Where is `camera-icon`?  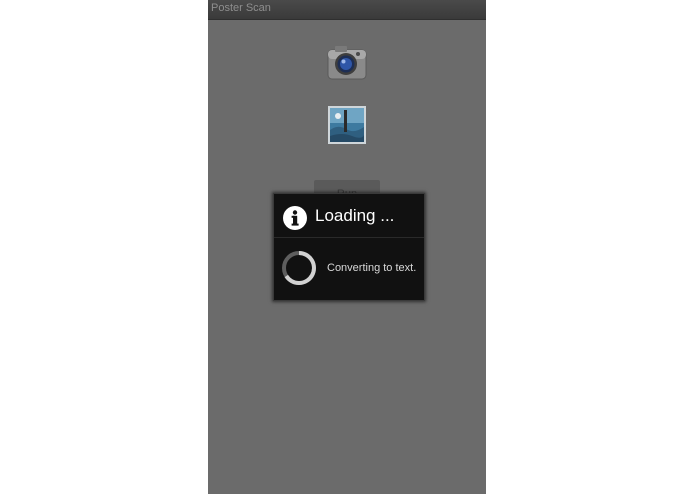 camera-icon is located at coordinates (347, 63).